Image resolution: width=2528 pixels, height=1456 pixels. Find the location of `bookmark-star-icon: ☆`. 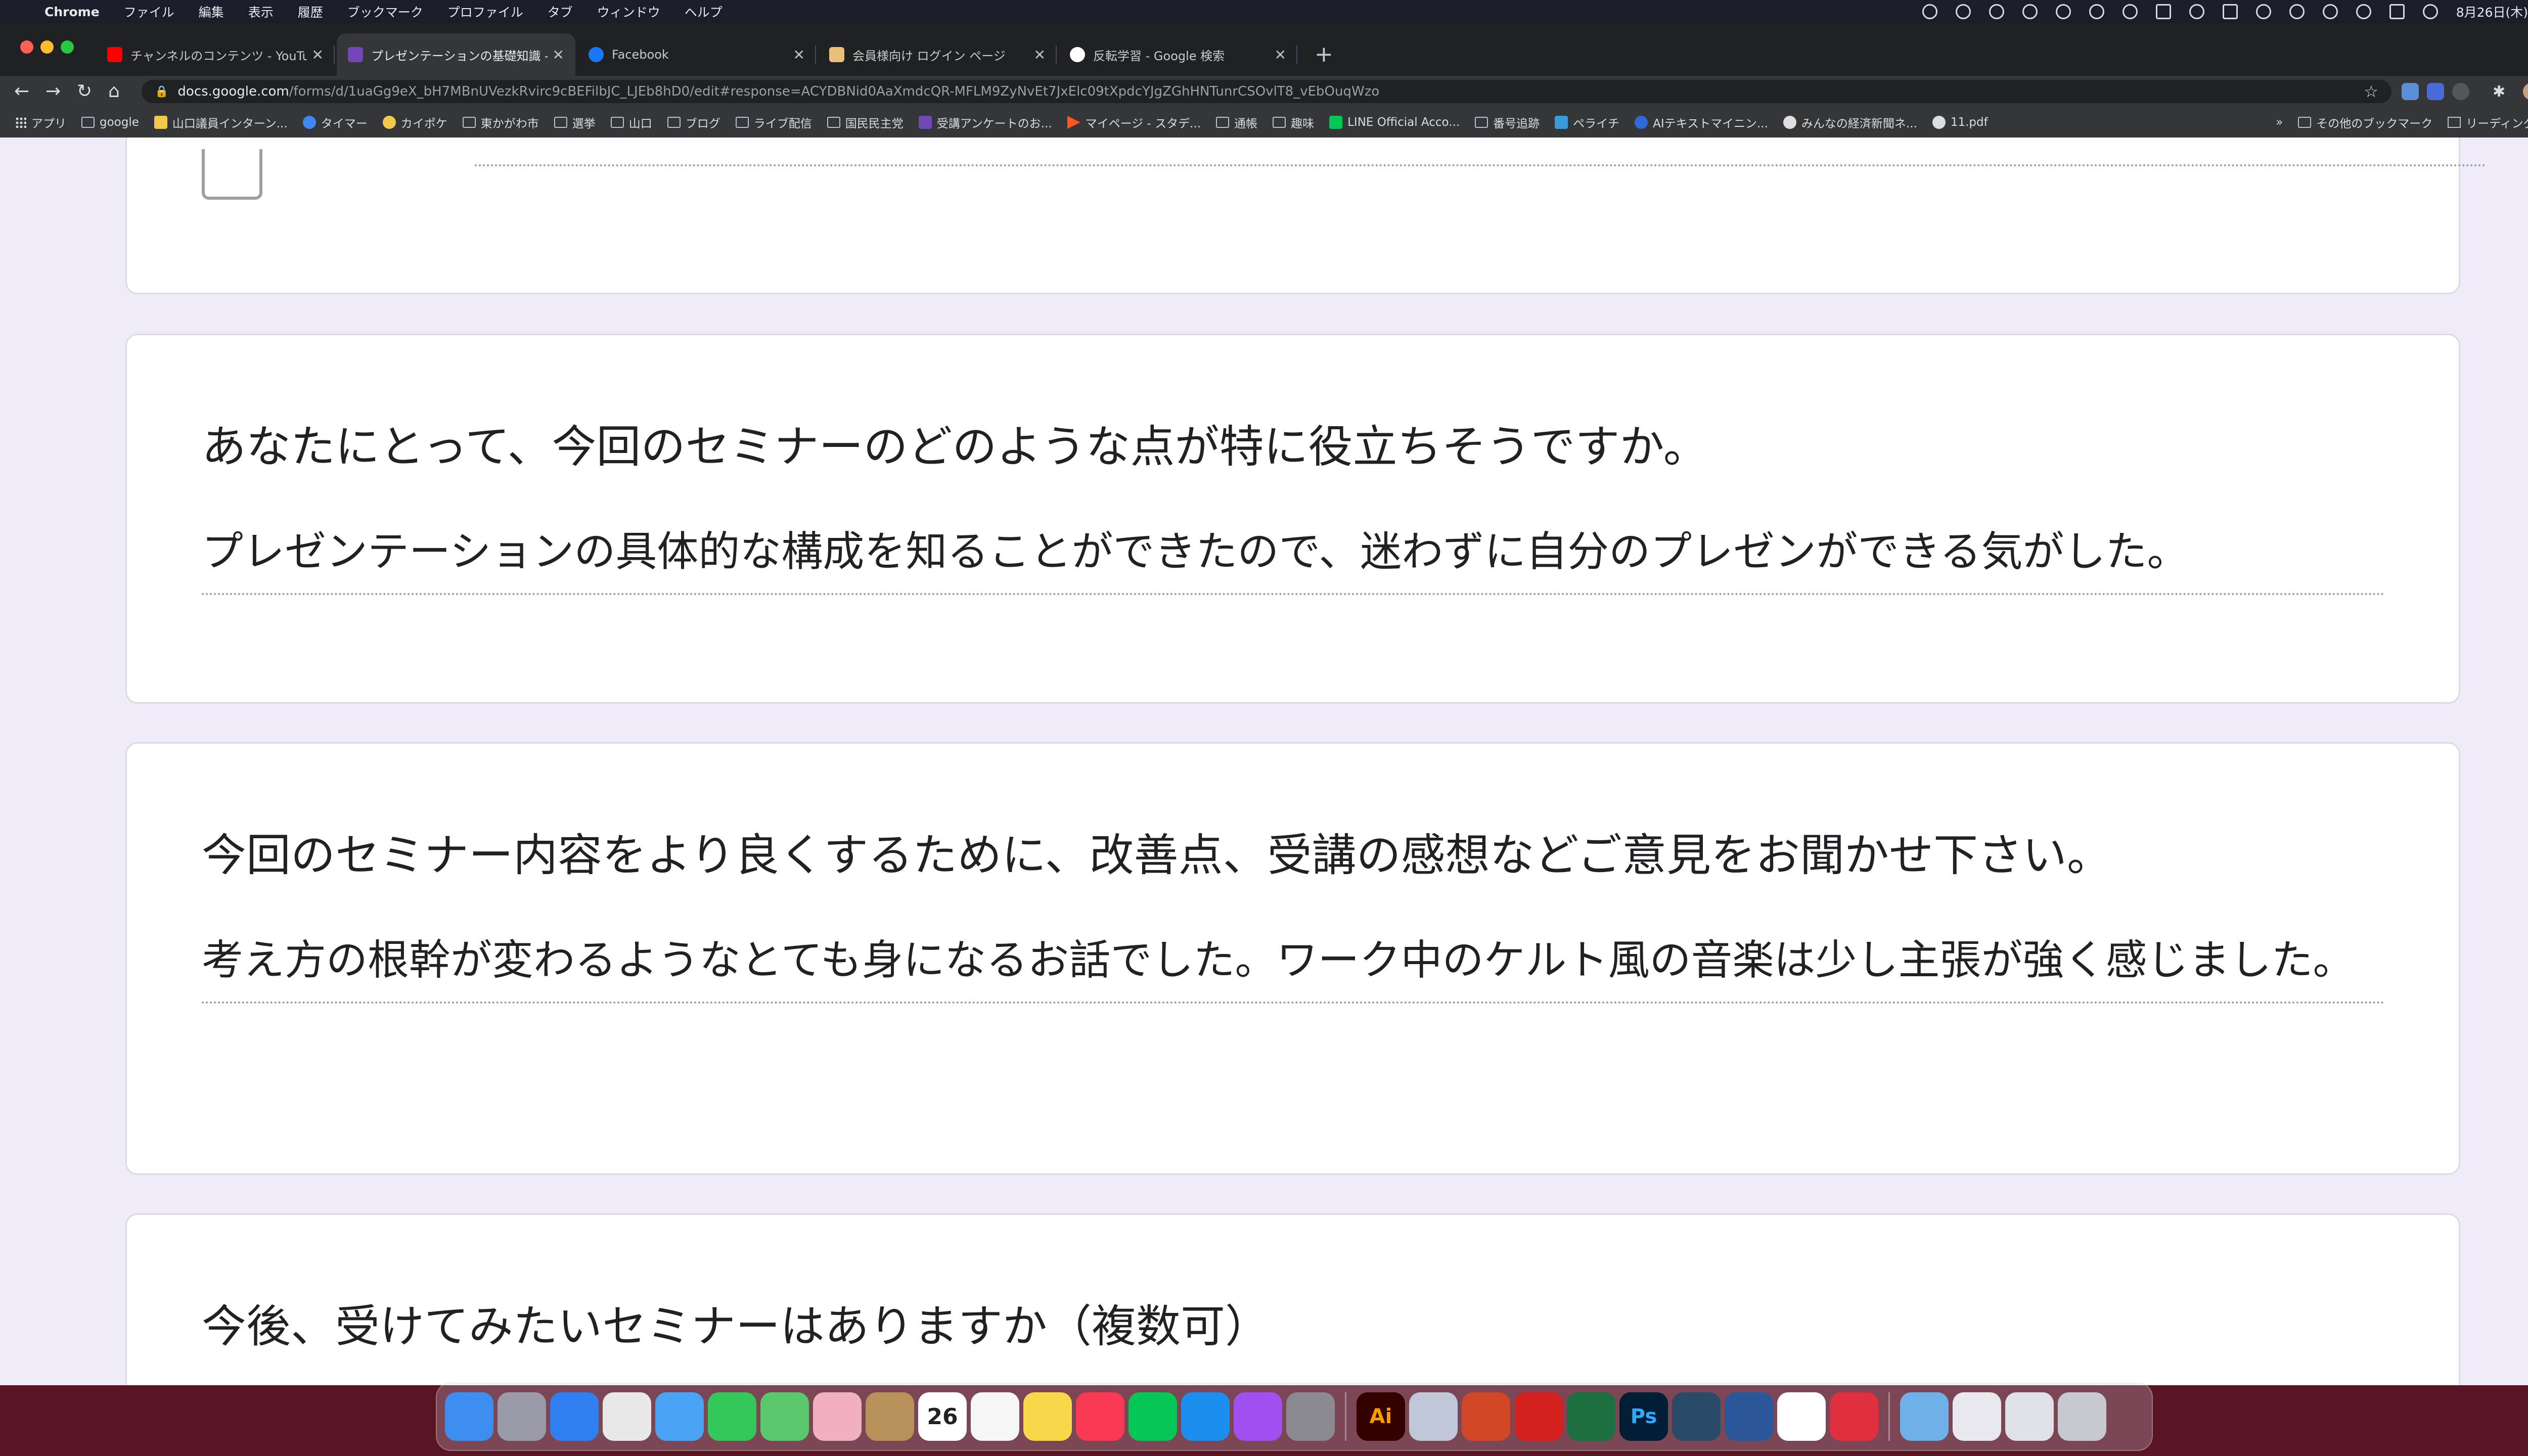

bookmark-star-icon: ☆ is located at coordinates (2371, 91).